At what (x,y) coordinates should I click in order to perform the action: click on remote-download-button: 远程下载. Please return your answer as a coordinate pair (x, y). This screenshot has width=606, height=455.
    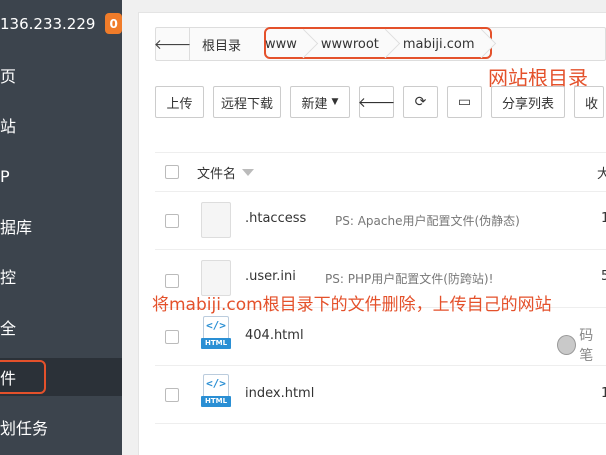
    Looking at the image, I should click on (247, 102).